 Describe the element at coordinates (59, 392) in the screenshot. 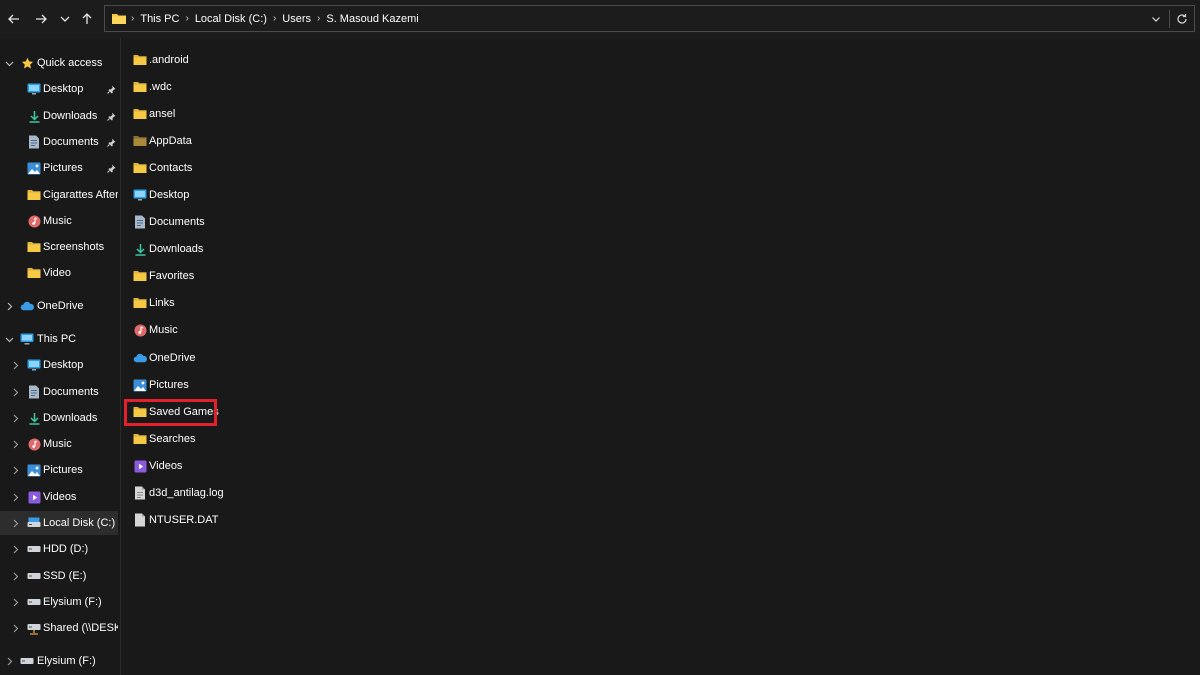

I see `sidebar-item-pc-documents: Documents` at that location.